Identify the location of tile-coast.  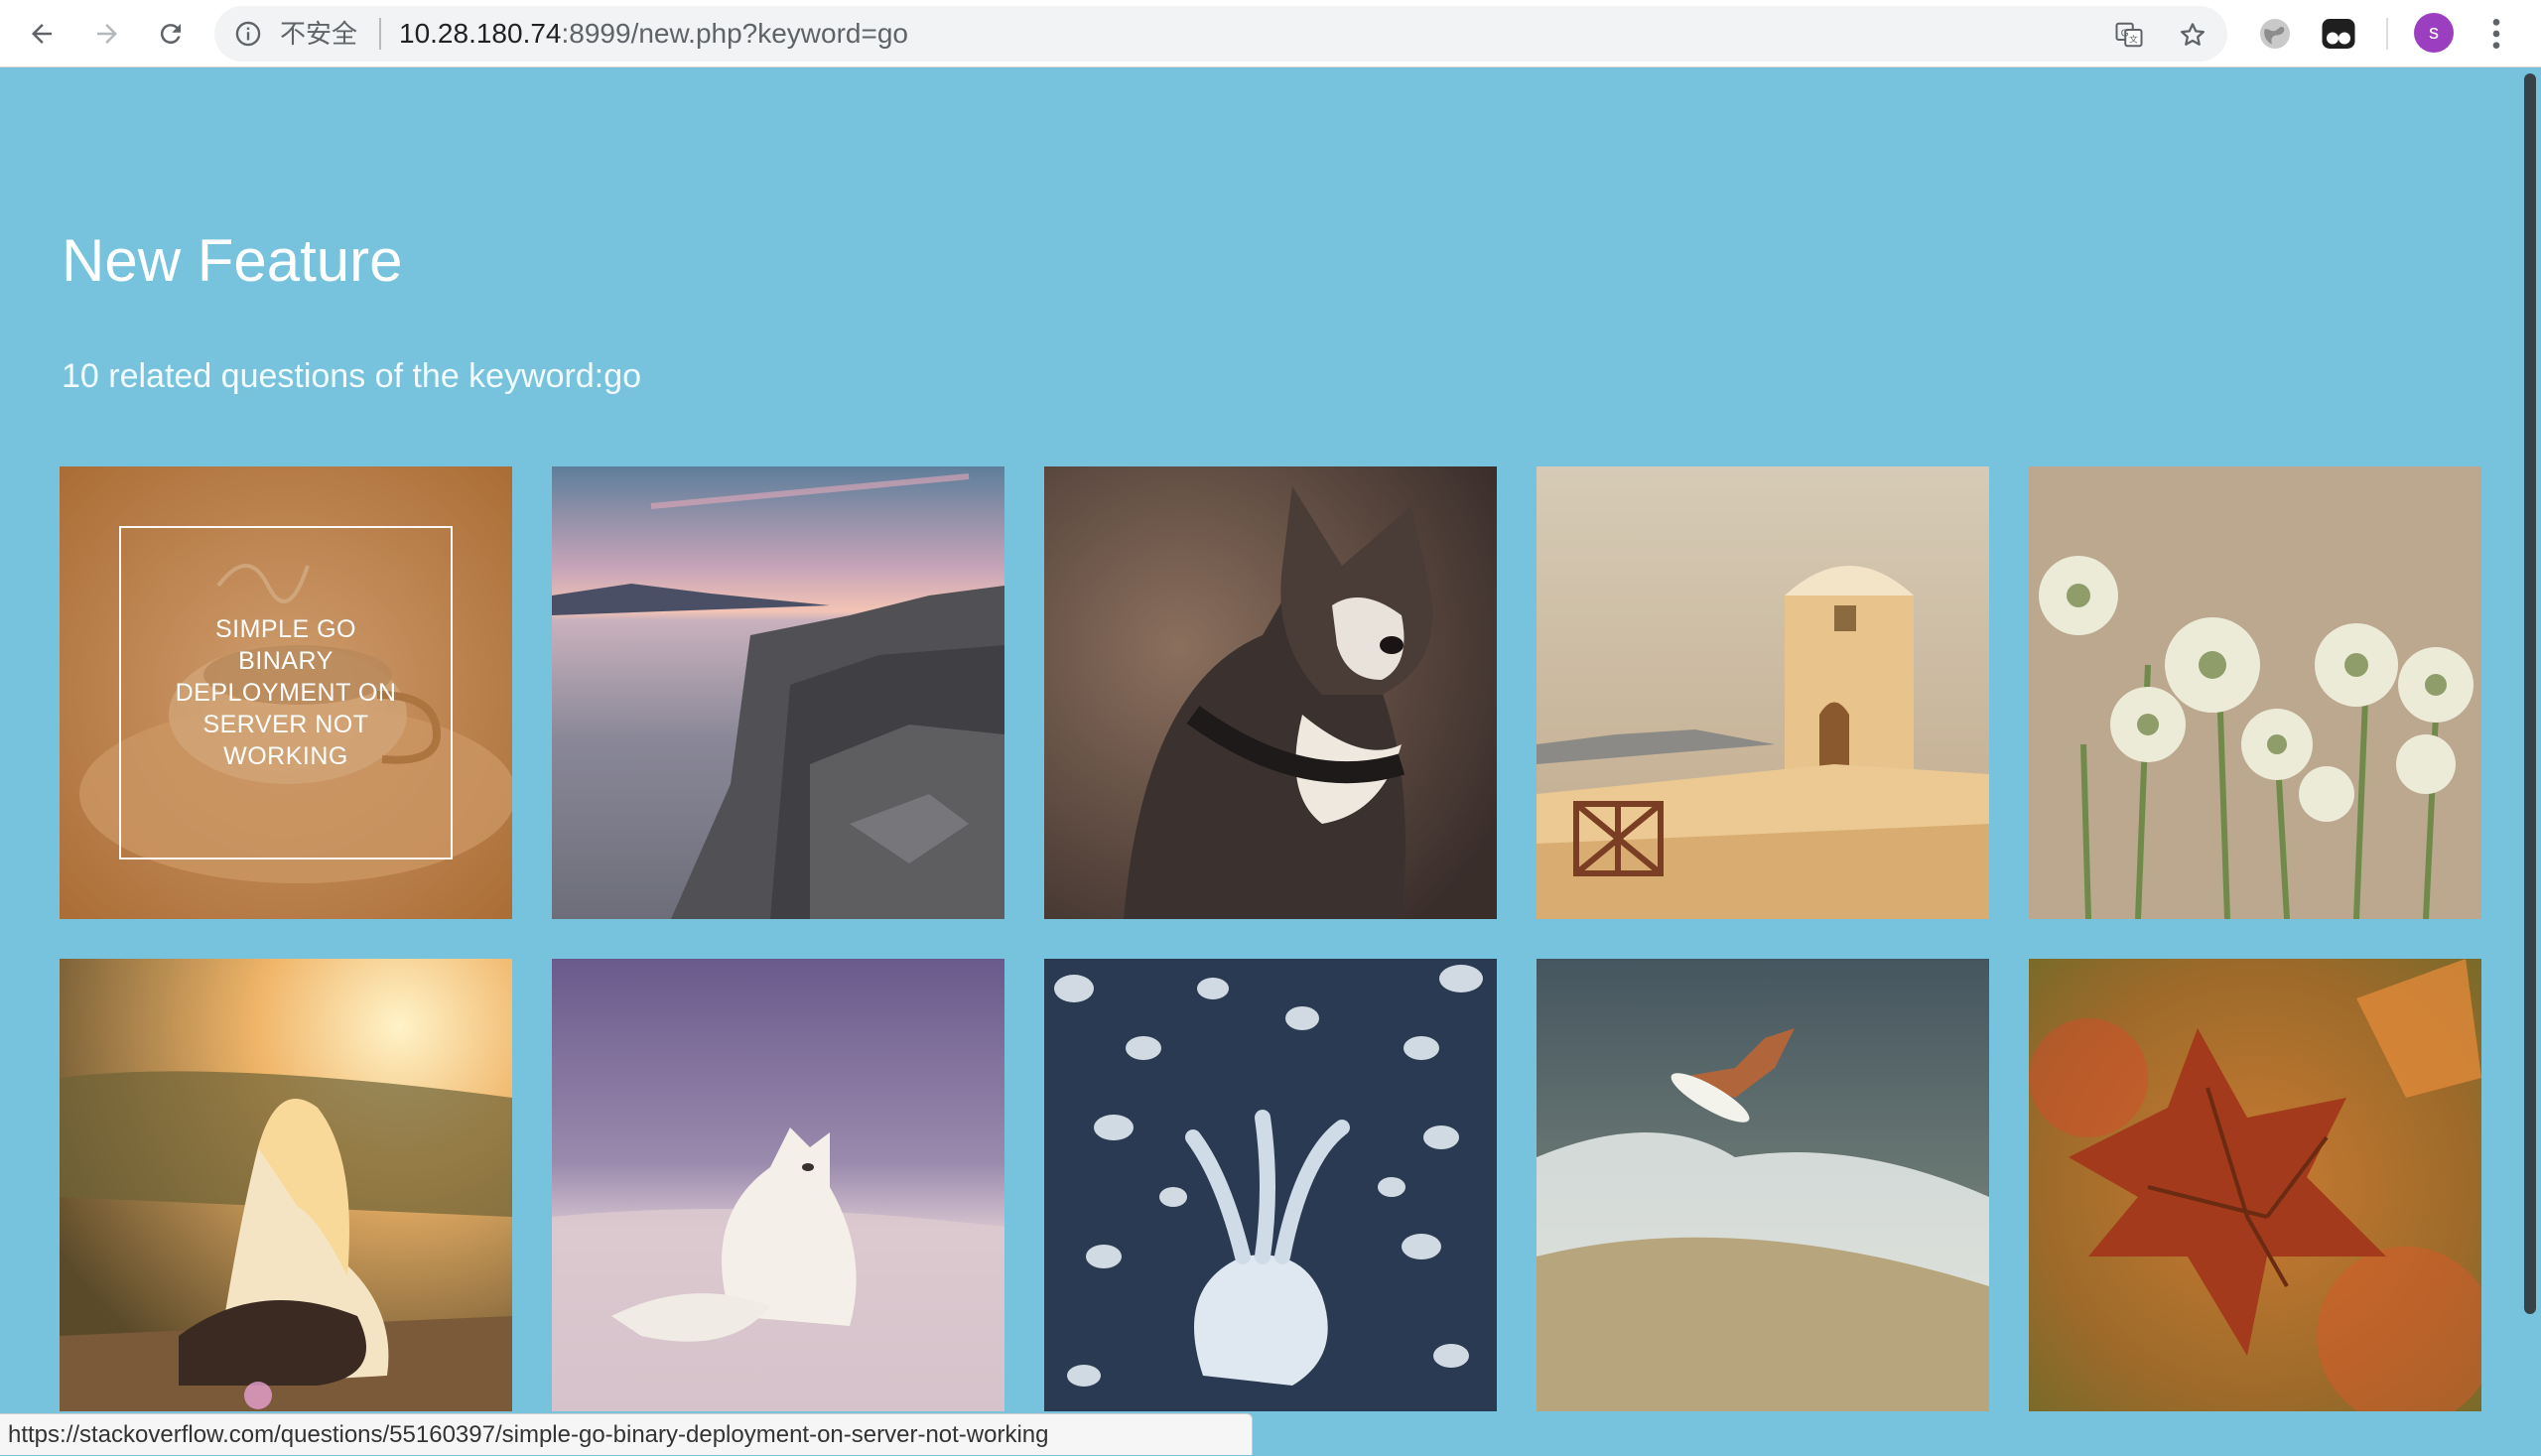
(778, 692).